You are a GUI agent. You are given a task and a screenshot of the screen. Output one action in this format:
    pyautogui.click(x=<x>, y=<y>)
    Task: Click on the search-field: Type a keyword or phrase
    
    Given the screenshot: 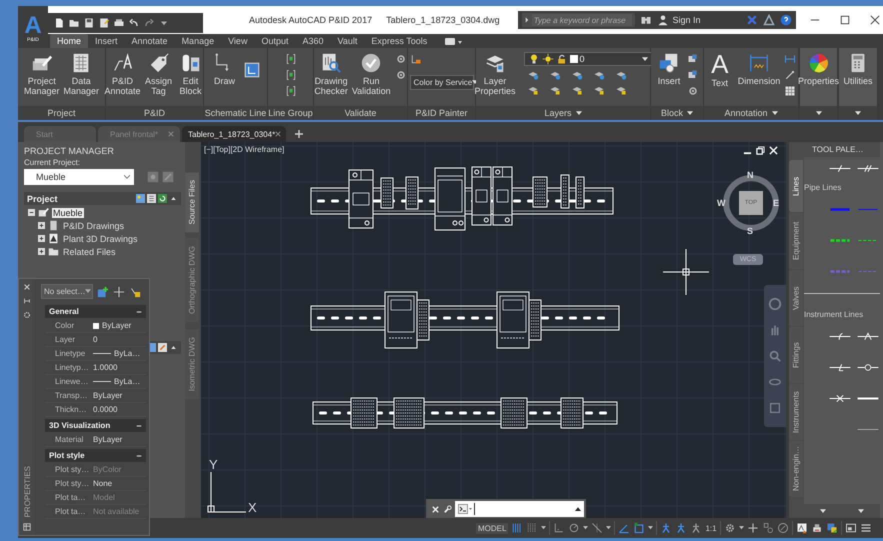 What is the action you would take?
    pyautogui.click(x=579, y=20)
    